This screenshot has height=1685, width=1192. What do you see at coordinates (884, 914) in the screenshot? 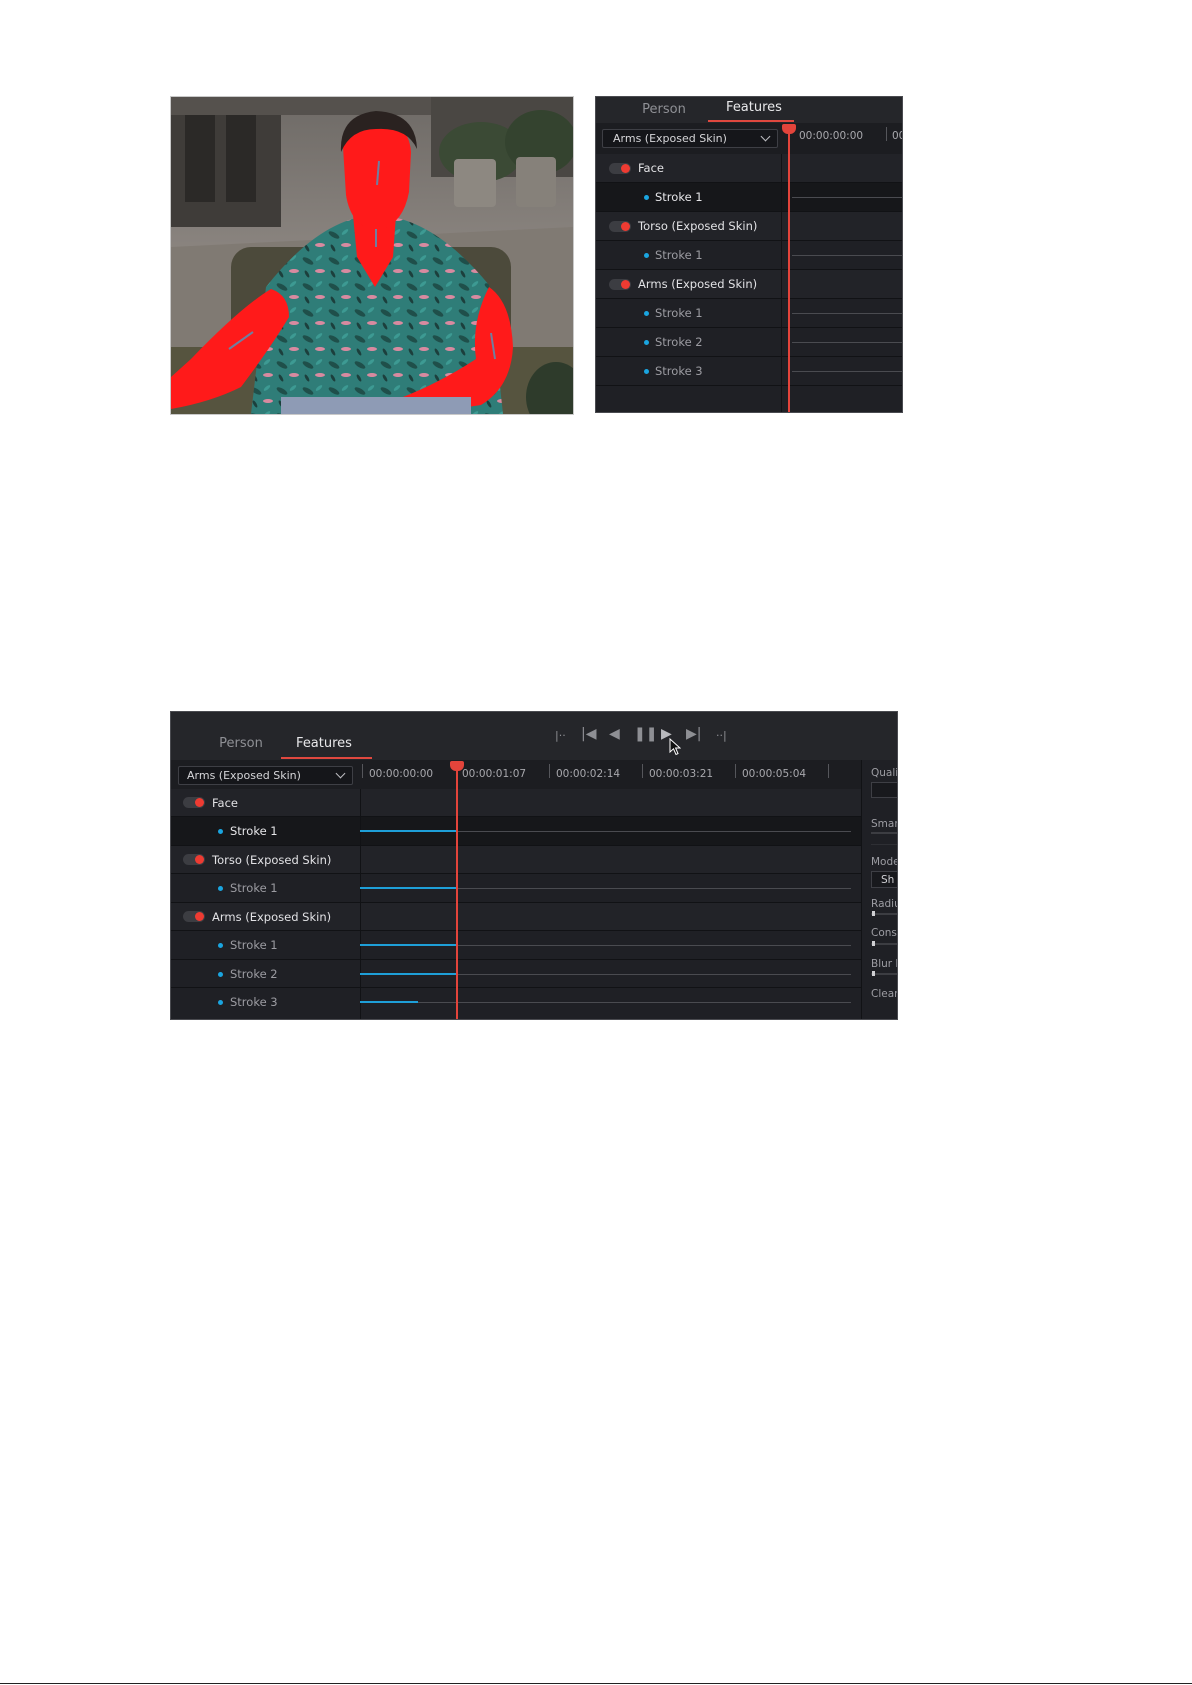
I see `radius-slider` at bounding box center [884, 914].